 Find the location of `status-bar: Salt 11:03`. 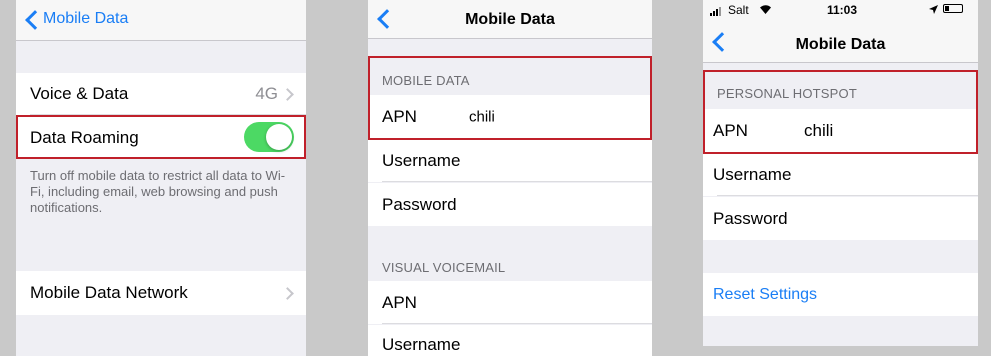

status-bar: Salt 11:03 is located at coordinates (840, 9).